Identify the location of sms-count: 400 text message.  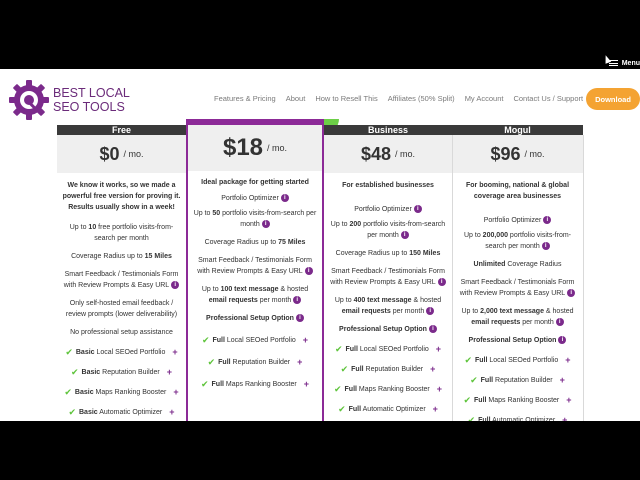
(382, 300).